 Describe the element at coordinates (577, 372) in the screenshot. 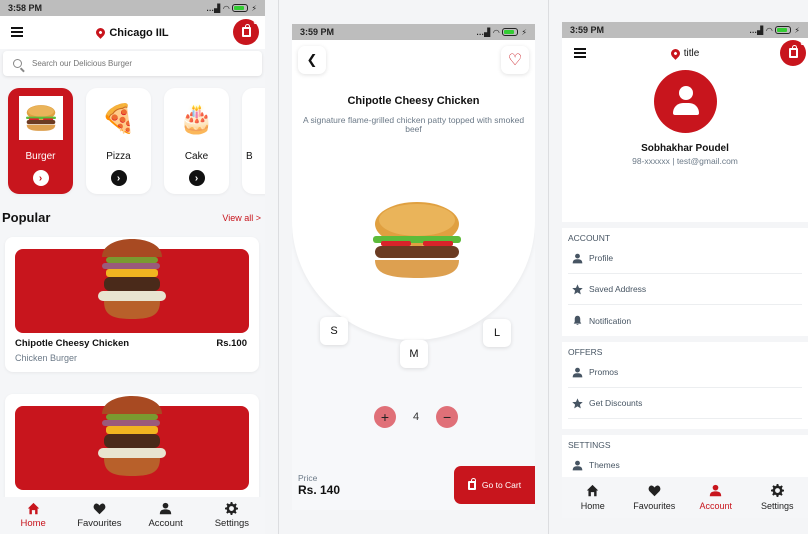

I see `user-icon` at that location.